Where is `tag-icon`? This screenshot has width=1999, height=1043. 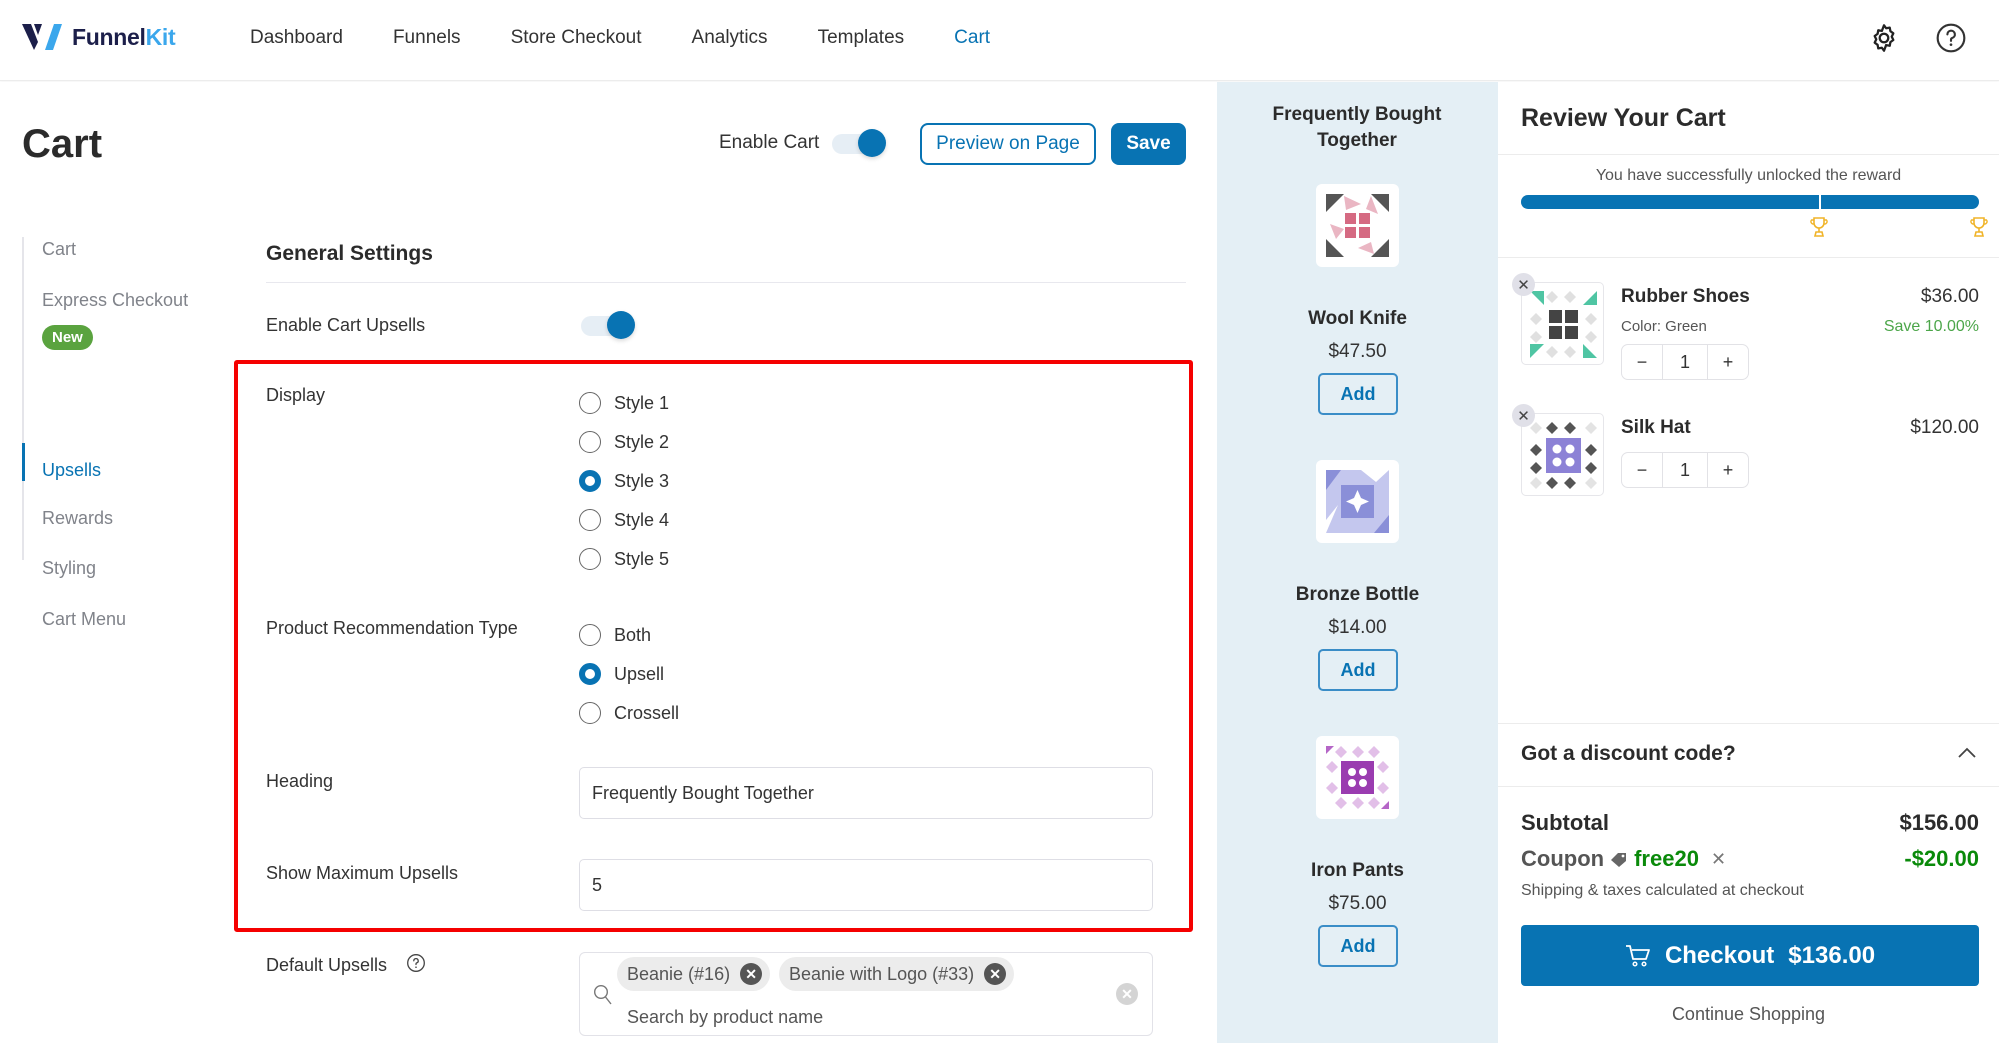 tag-icon is located at coordinates (1619, 860).